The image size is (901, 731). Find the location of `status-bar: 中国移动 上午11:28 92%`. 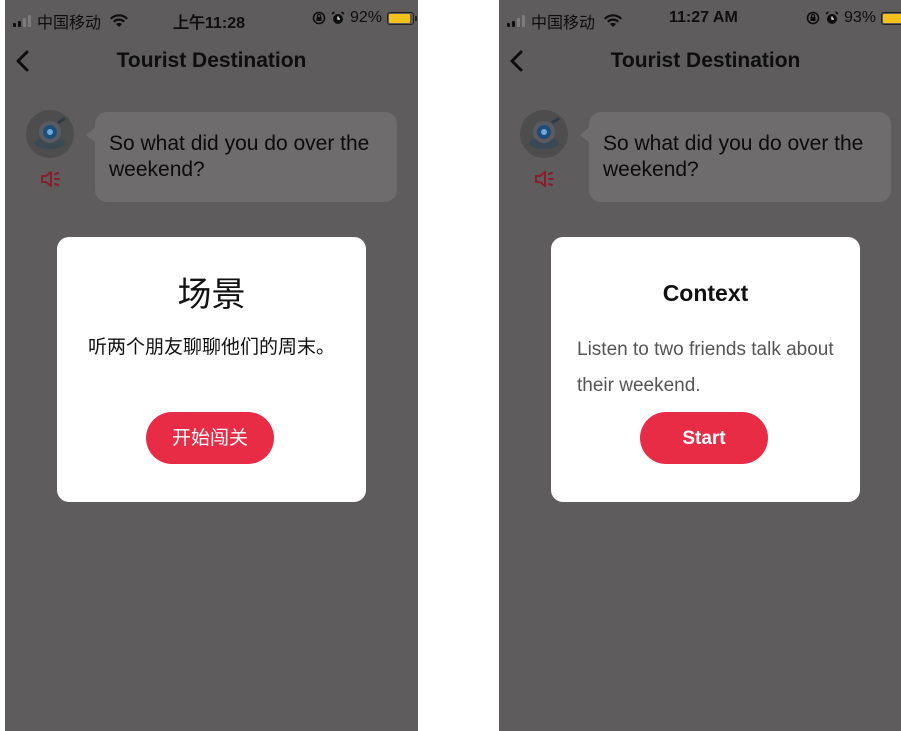

status-bar: 中国移动 上午11:28 92% is located at coordinates (211, 19).